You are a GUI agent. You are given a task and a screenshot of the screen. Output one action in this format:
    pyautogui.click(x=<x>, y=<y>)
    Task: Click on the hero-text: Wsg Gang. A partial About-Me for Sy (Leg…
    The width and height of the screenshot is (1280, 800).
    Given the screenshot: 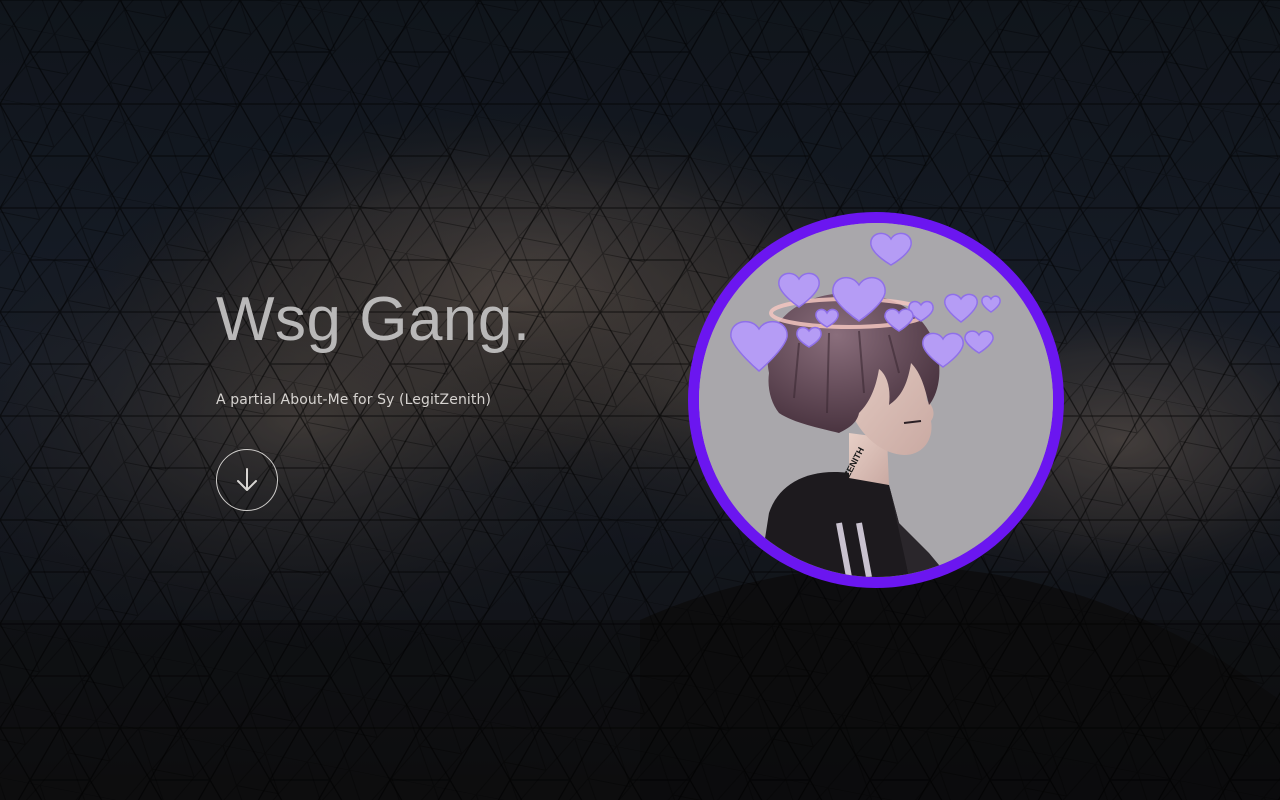 What is the action you would take?
    pyautogui.click(x=373, y=345)
    